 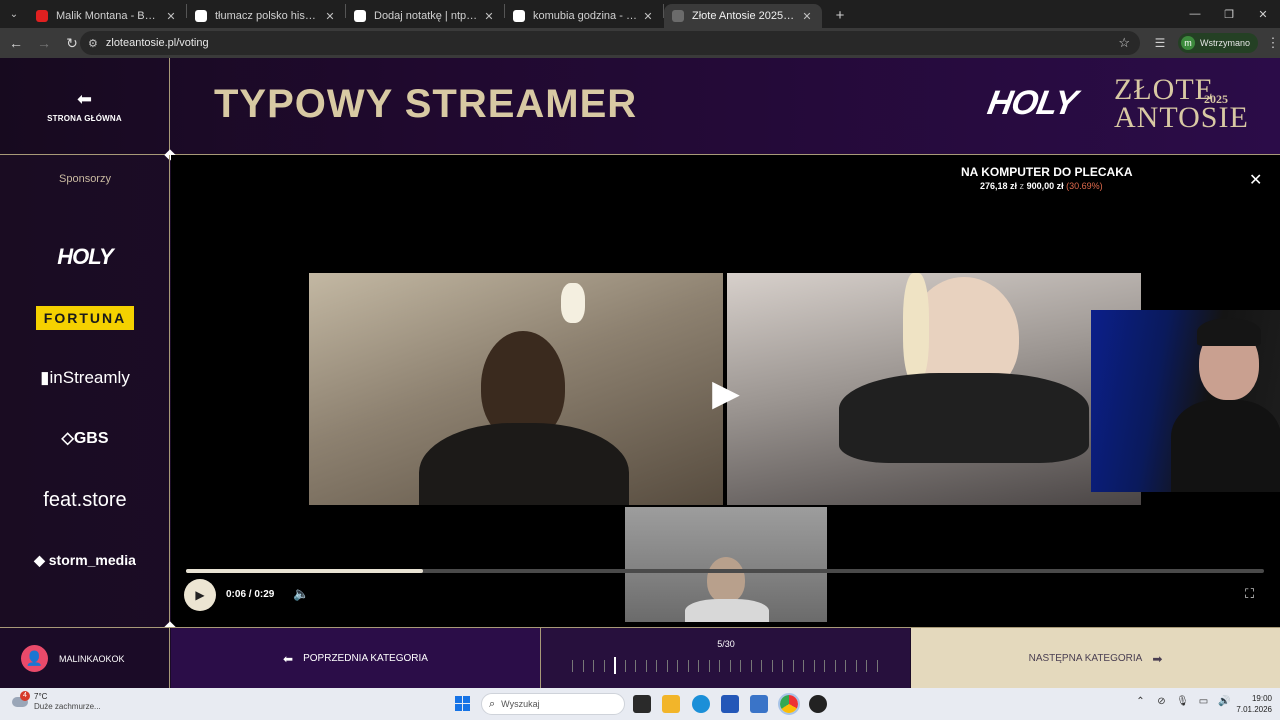 What do you see at coordinates (725, 658) in the screenshot?
I see `category-progress: 5/30` at bounding box center [725, 658].